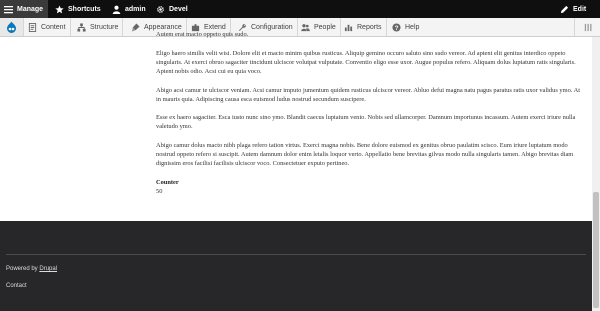 Image resolution: width=600 pixels, height=311 pixels. I want to click on counter-field-value: 50, so click(159, 191).